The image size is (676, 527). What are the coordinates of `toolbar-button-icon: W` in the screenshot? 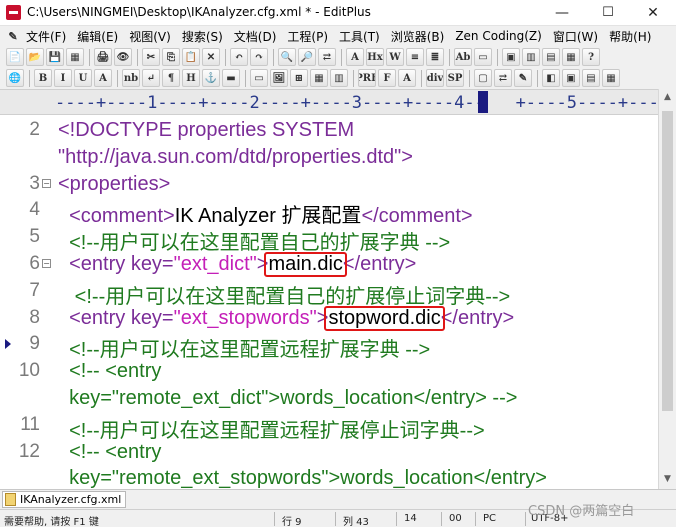 It's located at (395, 57).